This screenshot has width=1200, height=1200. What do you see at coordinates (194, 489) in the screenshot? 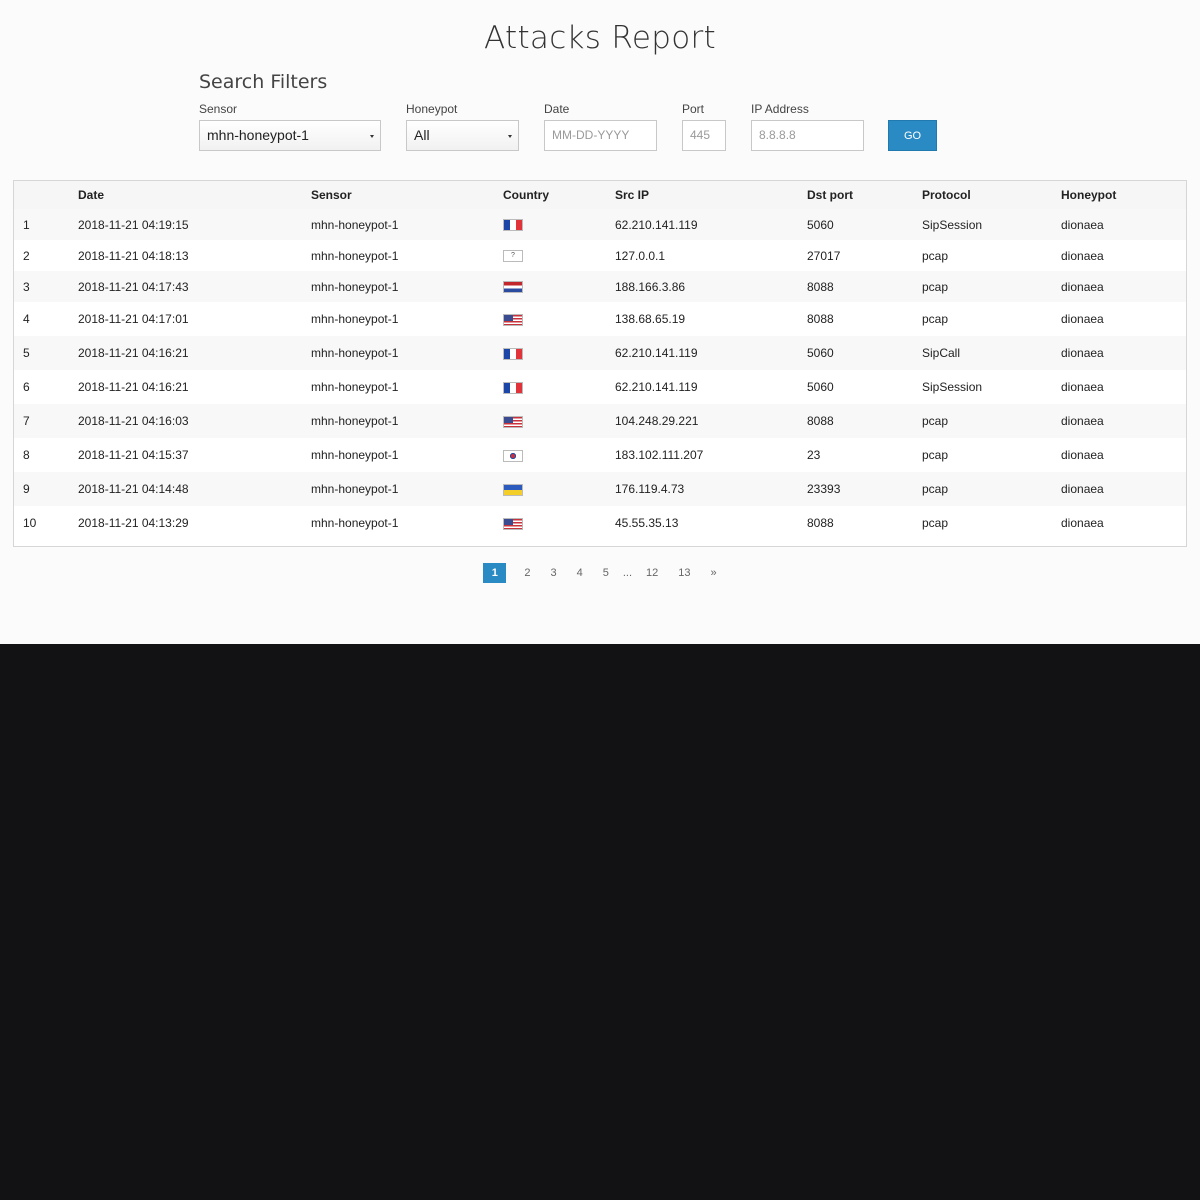
I see `cell-date: 2018-11-21 04:14:48` at bounding box center [194, 489].